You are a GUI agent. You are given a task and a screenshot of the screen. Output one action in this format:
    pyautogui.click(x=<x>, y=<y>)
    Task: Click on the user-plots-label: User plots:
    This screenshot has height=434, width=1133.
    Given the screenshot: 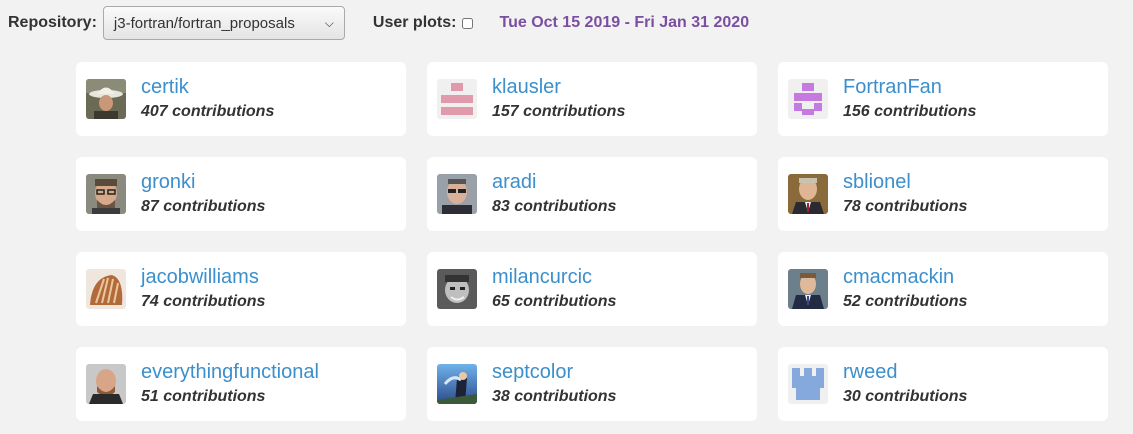 What is the action you would take?
    pyautogui.click(x=414, y=22)
    